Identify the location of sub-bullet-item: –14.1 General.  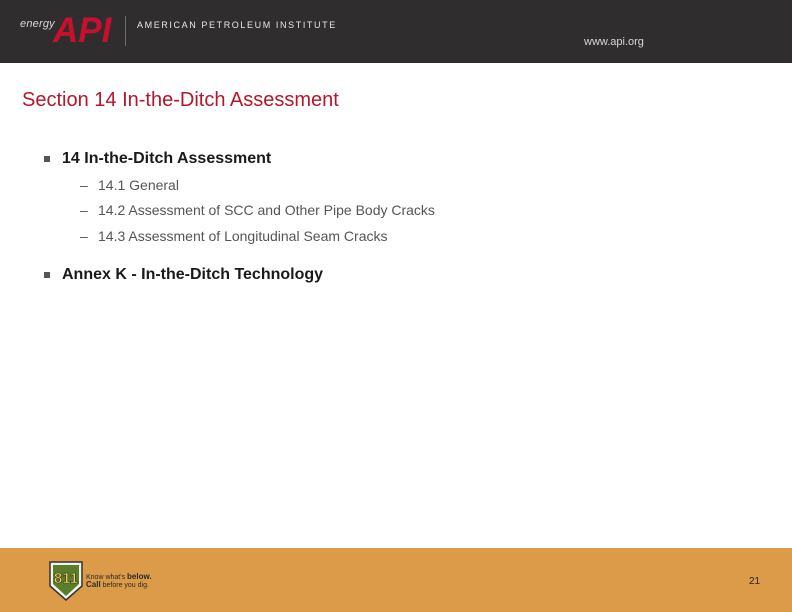
(129, 185).